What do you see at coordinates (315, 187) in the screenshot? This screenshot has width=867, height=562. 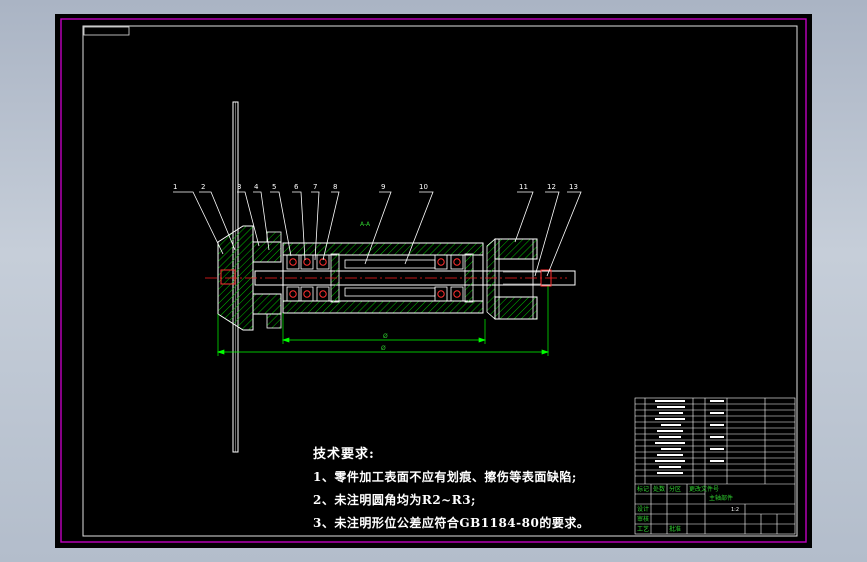 I see `part-label: 7` at bounding box center [315, 187].